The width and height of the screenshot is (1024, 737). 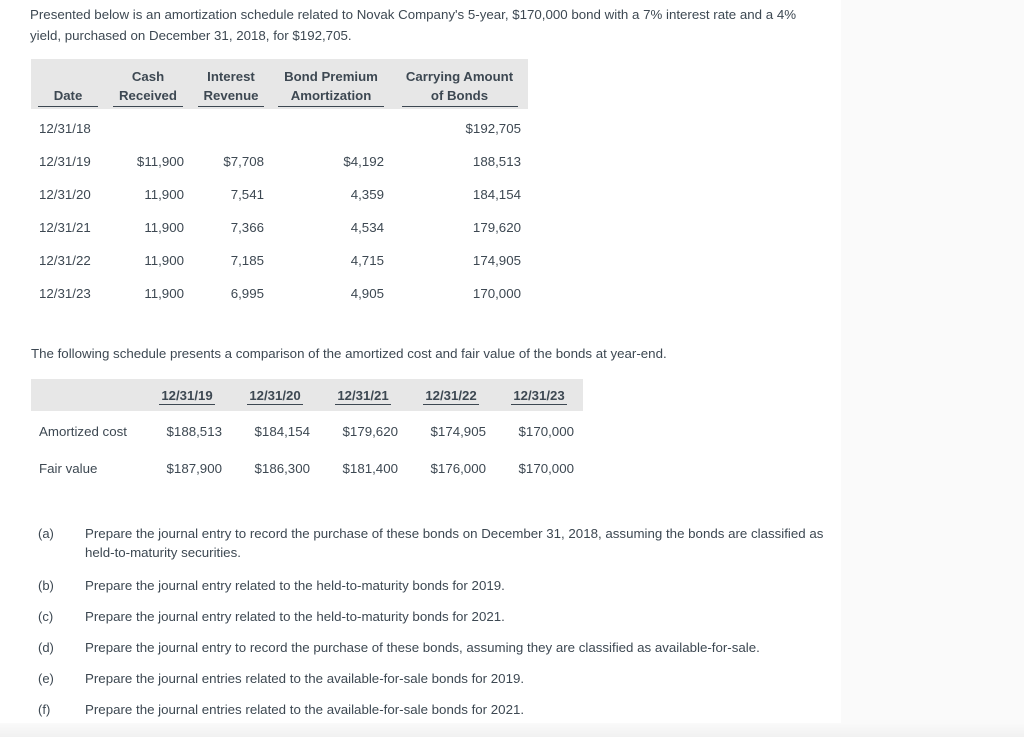 I want to click on header-date: Date, so click(x=68, y=84).